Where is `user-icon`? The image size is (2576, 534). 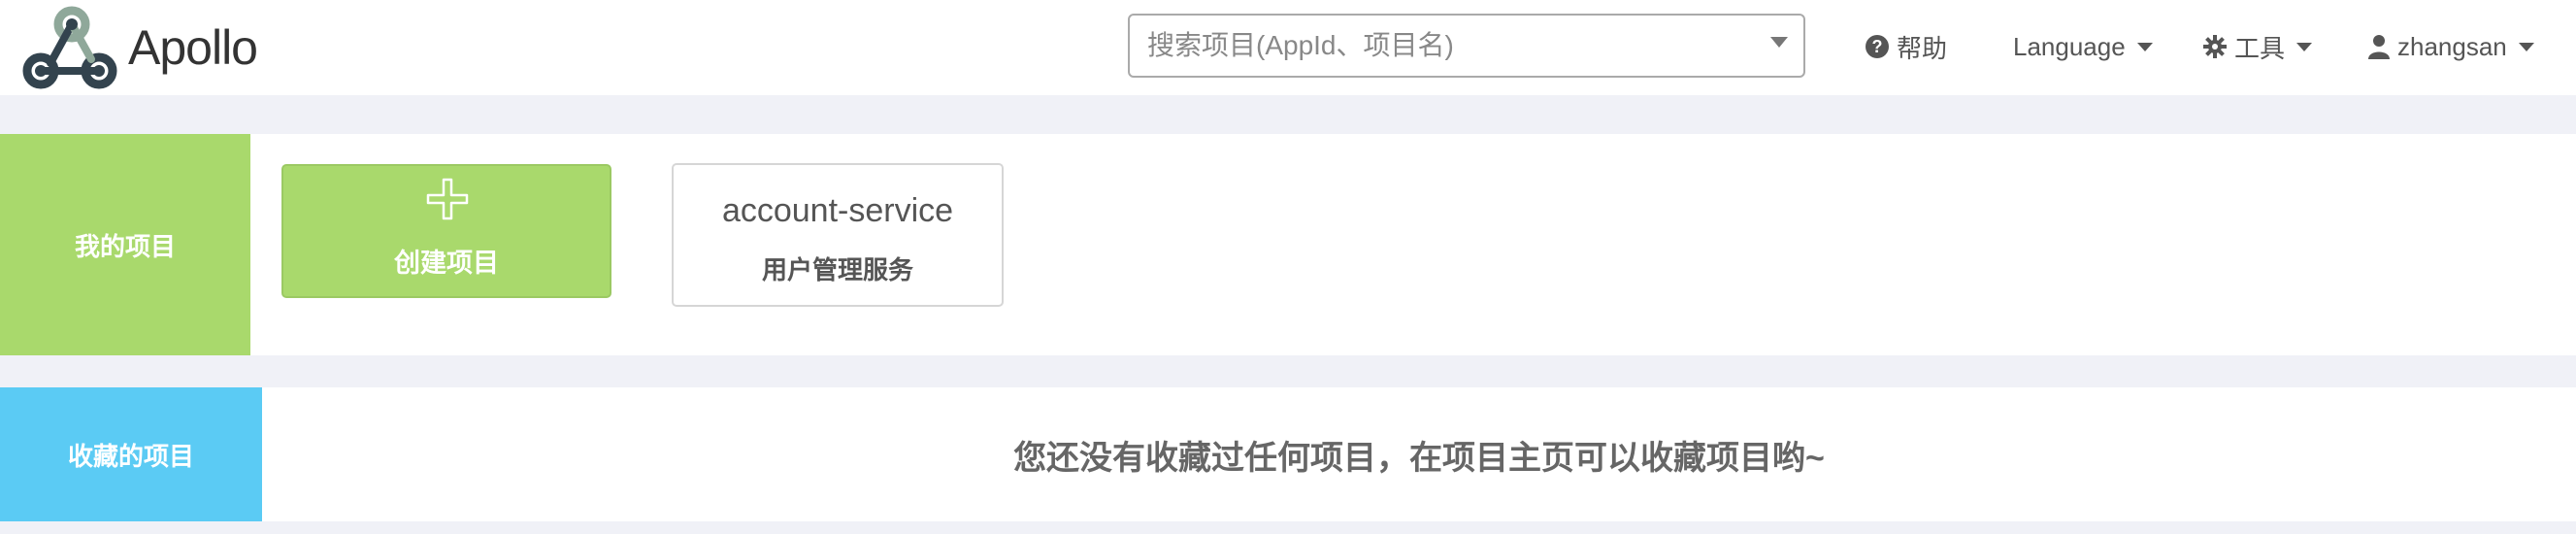
user-icon is located at coordinates (2379, 47).